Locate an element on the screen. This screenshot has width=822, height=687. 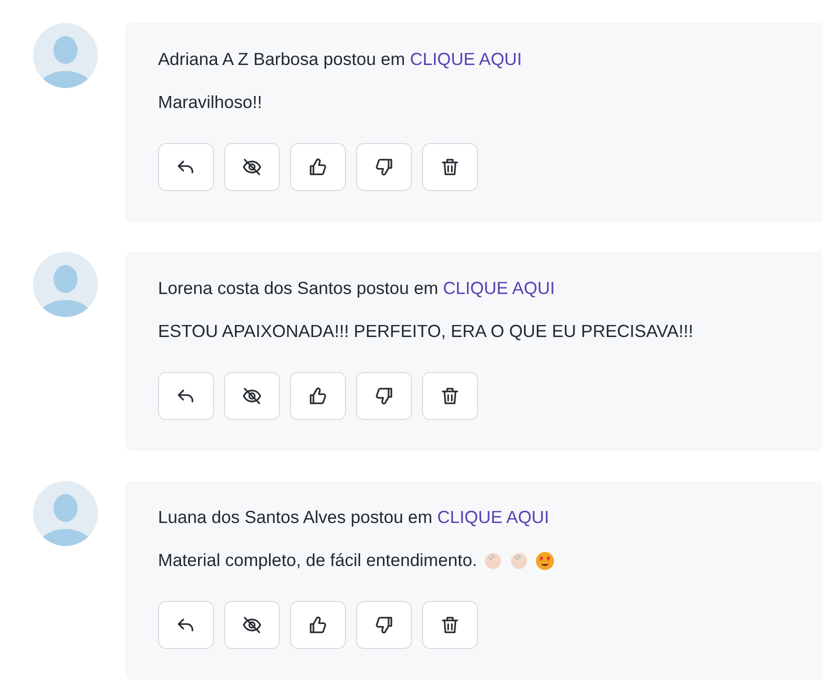
comment-header: Adriana A Z Barbosa postou em CLIQUE AQUI is located at coordinates (340, 59).